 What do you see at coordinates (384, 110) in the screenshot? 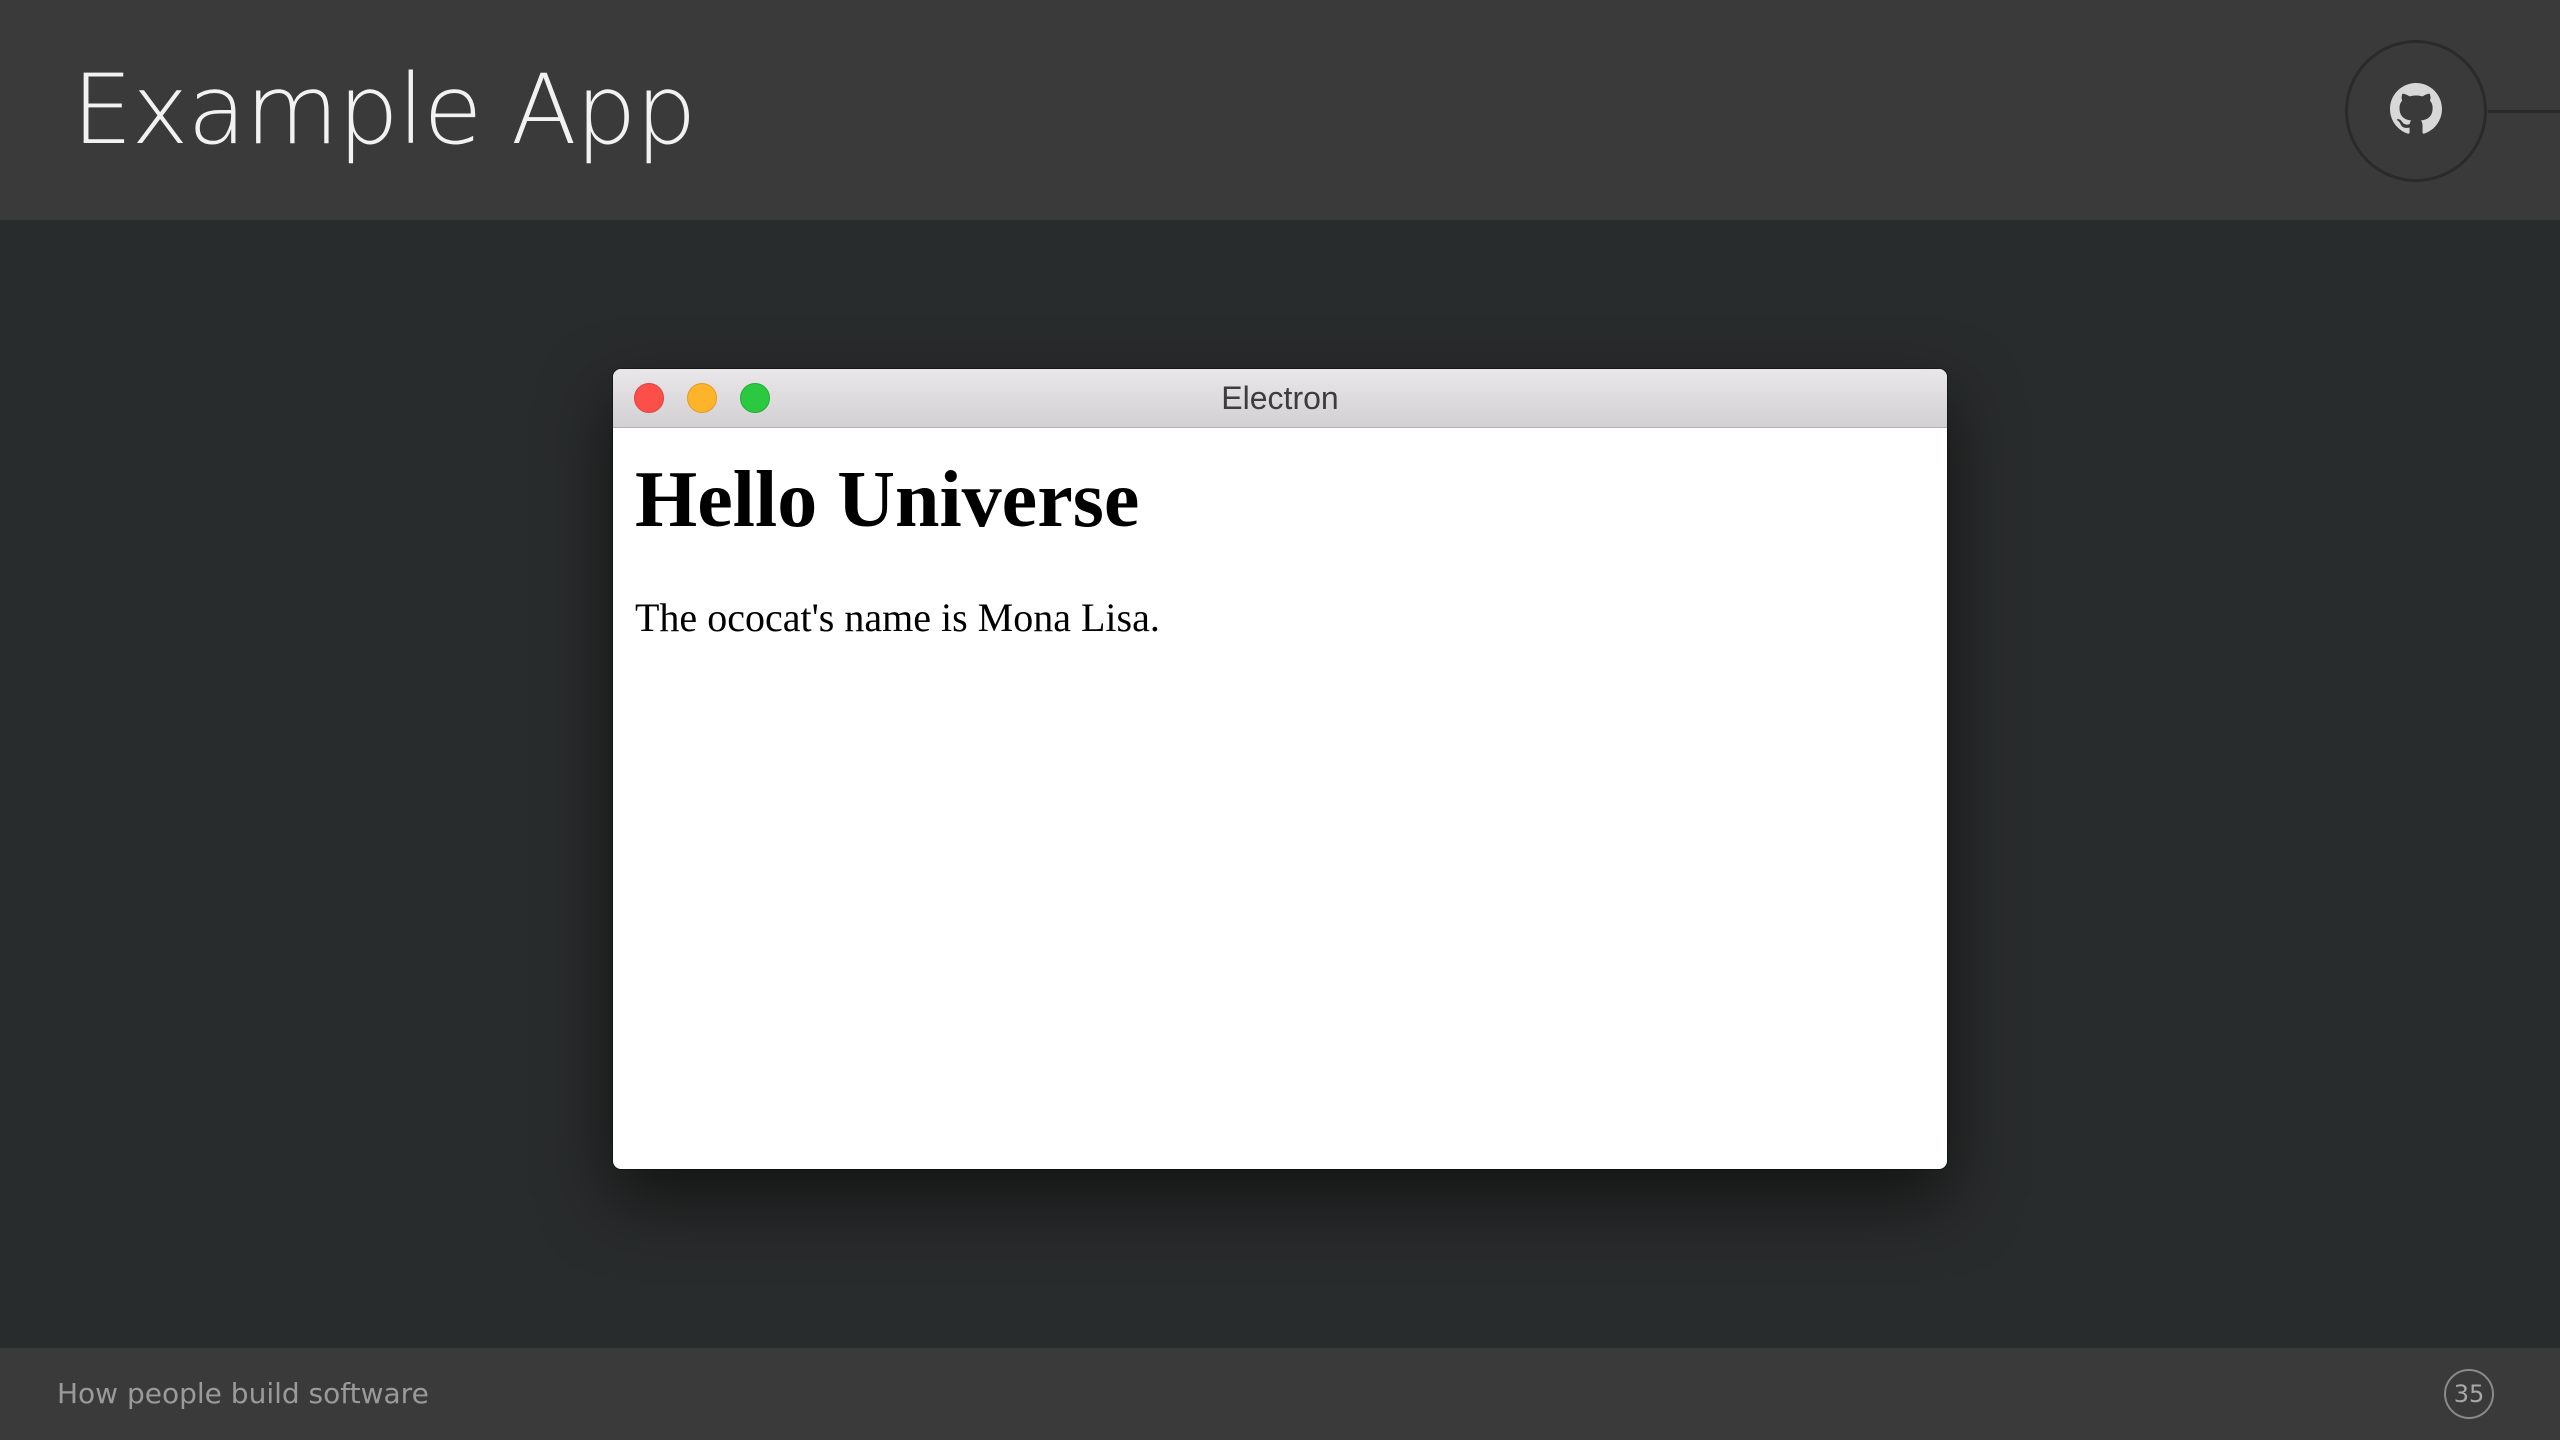
I see `slide-title: Example App` at bounding box center [384, 110].